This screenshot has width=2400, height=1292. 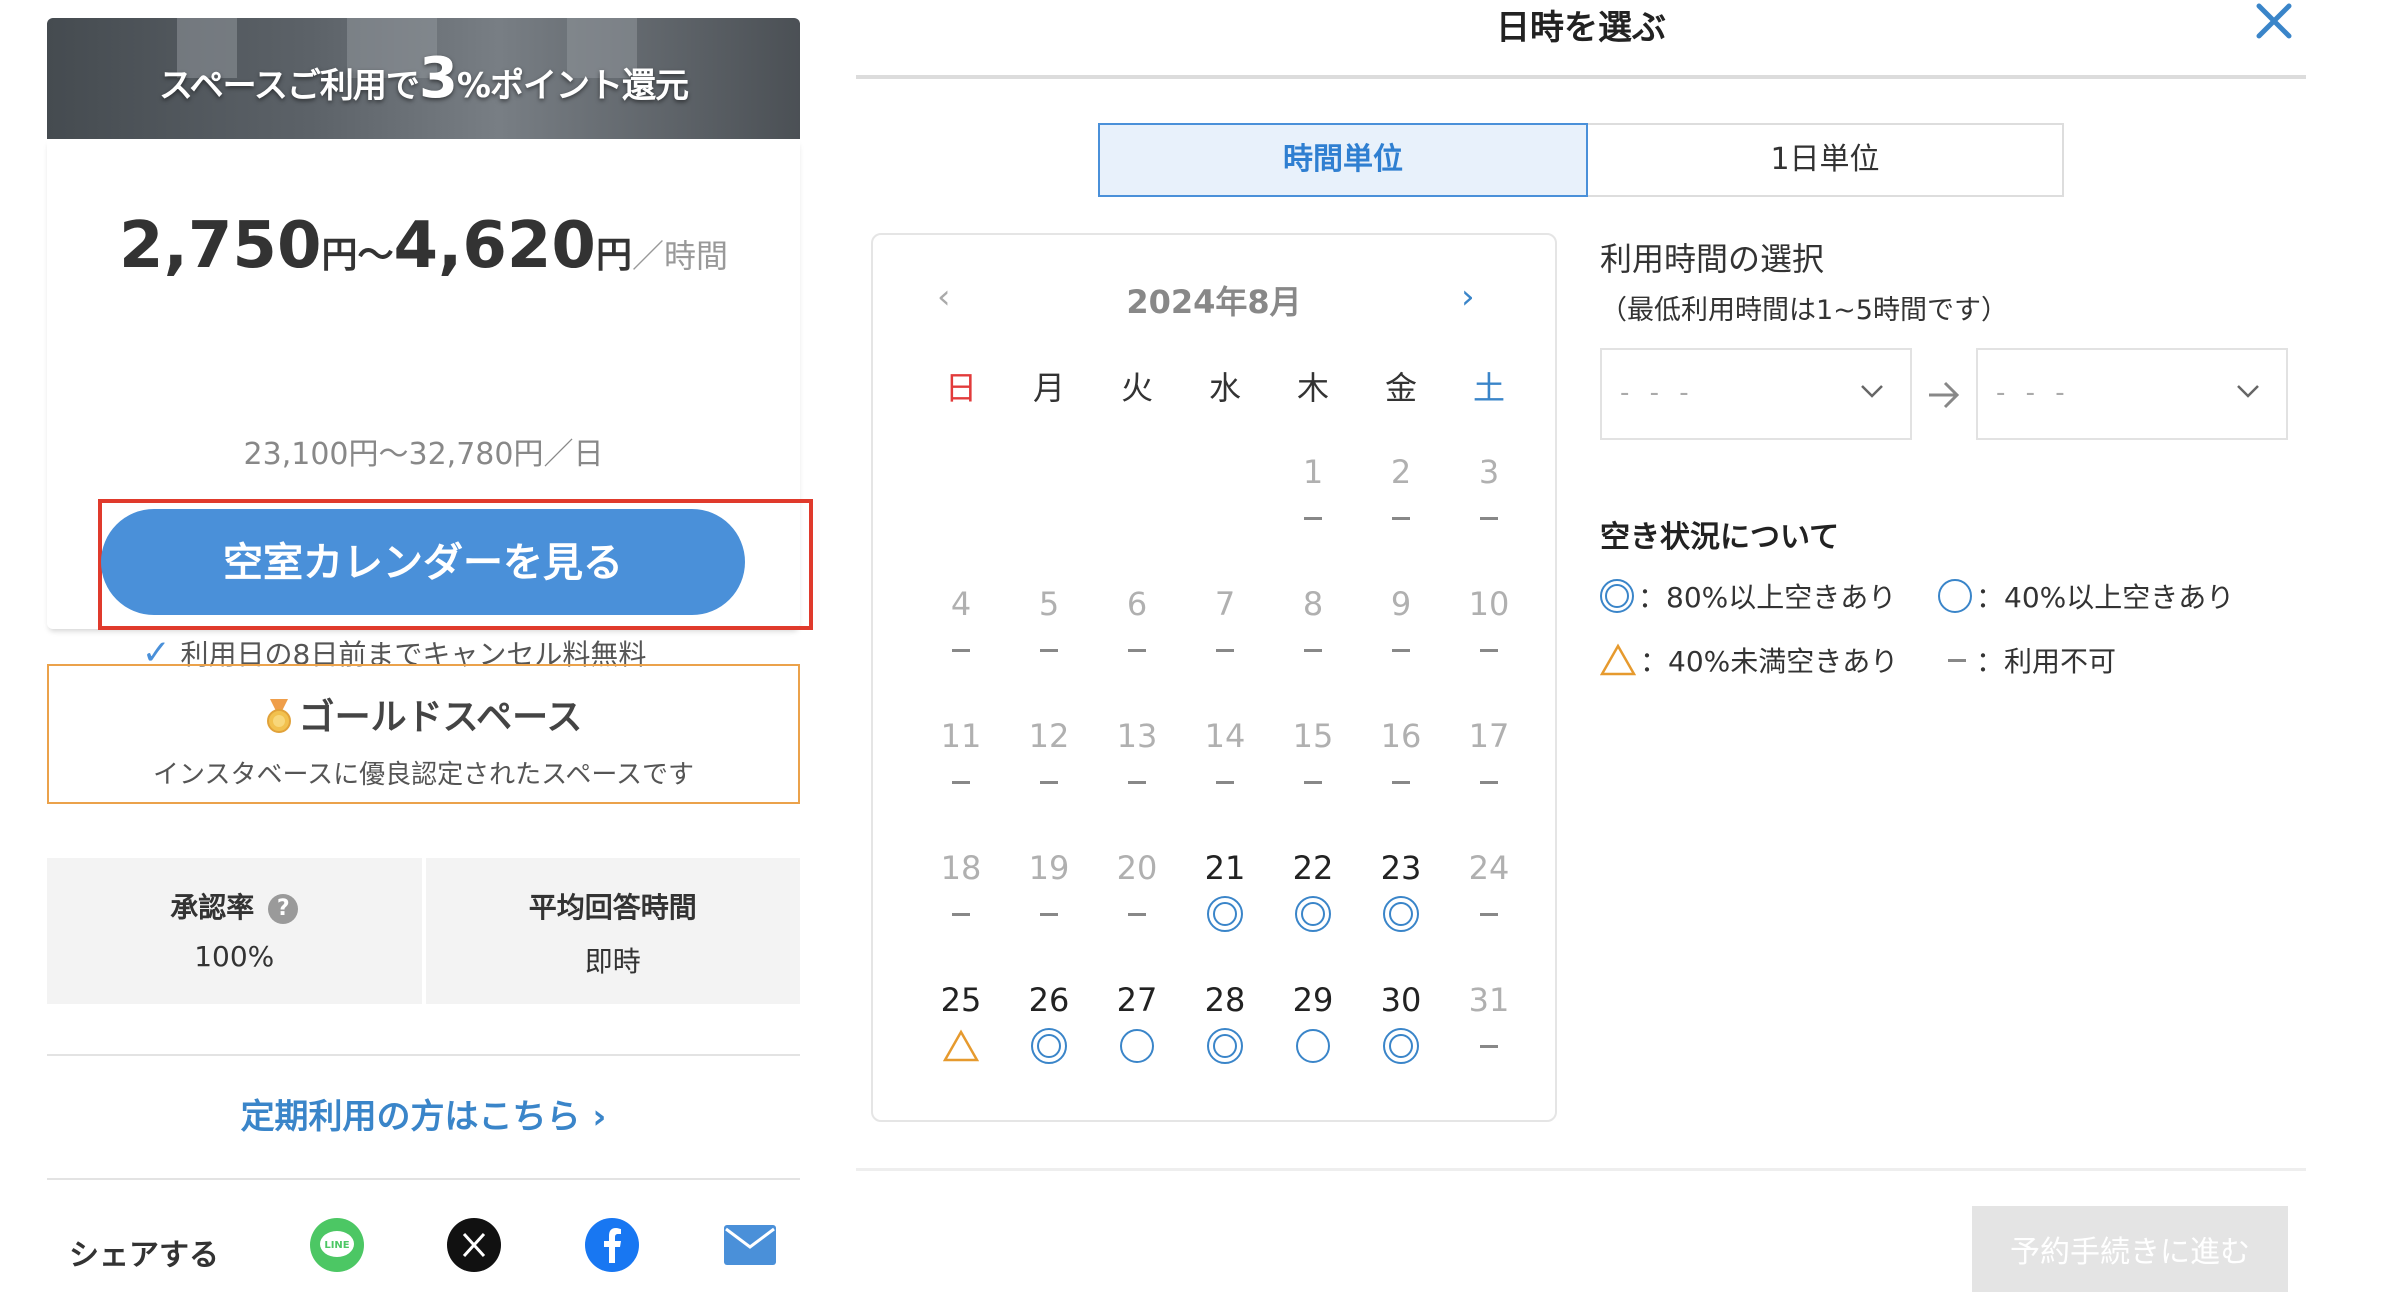 I want to click on daily-price: 23,100円〜32,780円／日, so click(x=423, y=454).